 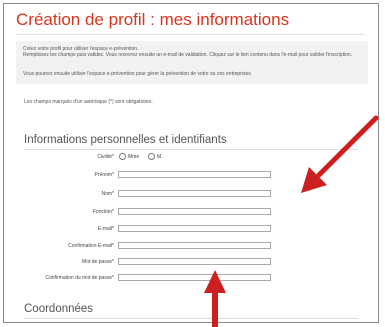 What do you see at coordinates (107, 194) in the screenshot?
I see `nom-label: Nom*` at bounding box center [107, 194].